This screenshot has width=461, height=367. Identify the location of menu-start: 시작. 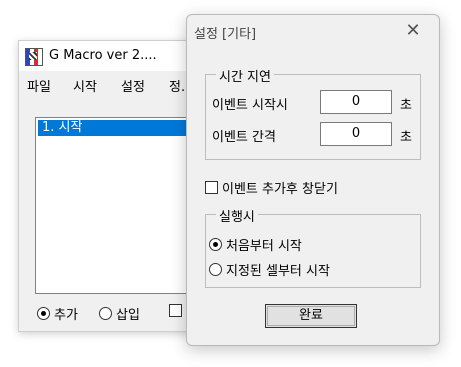
(85, 85).